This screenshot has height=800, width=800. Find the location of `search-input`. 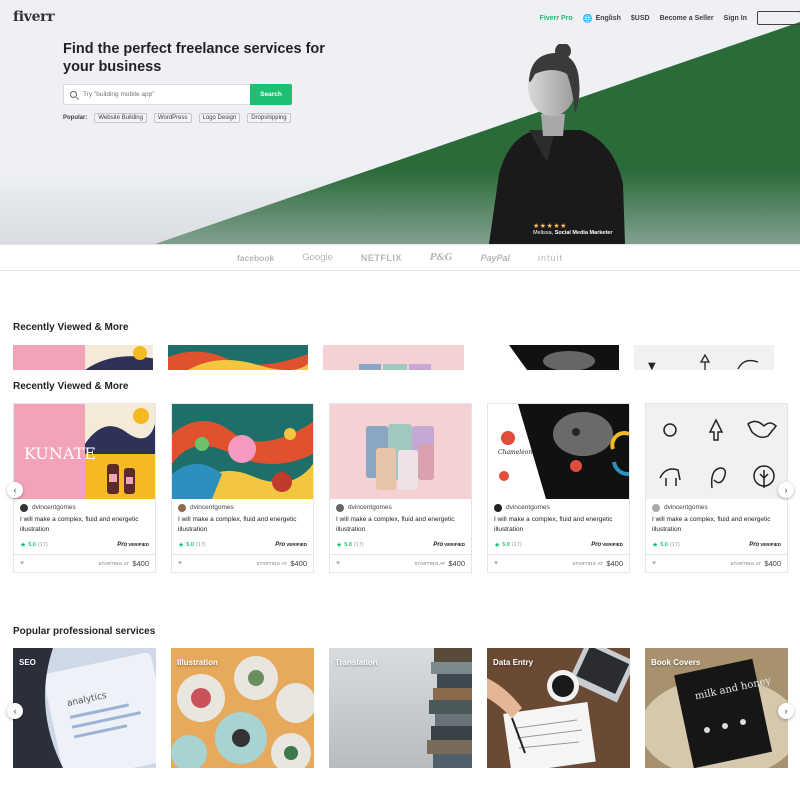

search-input is located at coordinates (158, 94).